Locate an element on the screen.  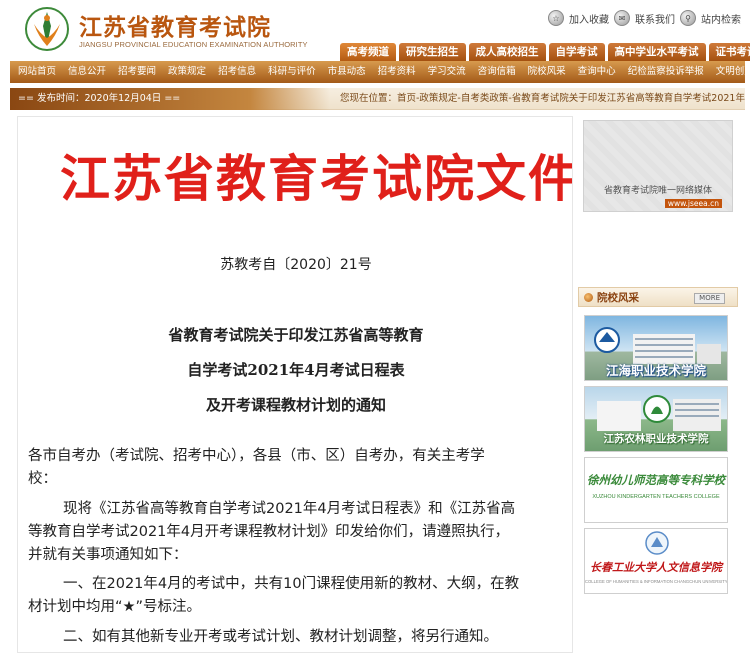
more-button: MORE is located at coordinates (709, 298).